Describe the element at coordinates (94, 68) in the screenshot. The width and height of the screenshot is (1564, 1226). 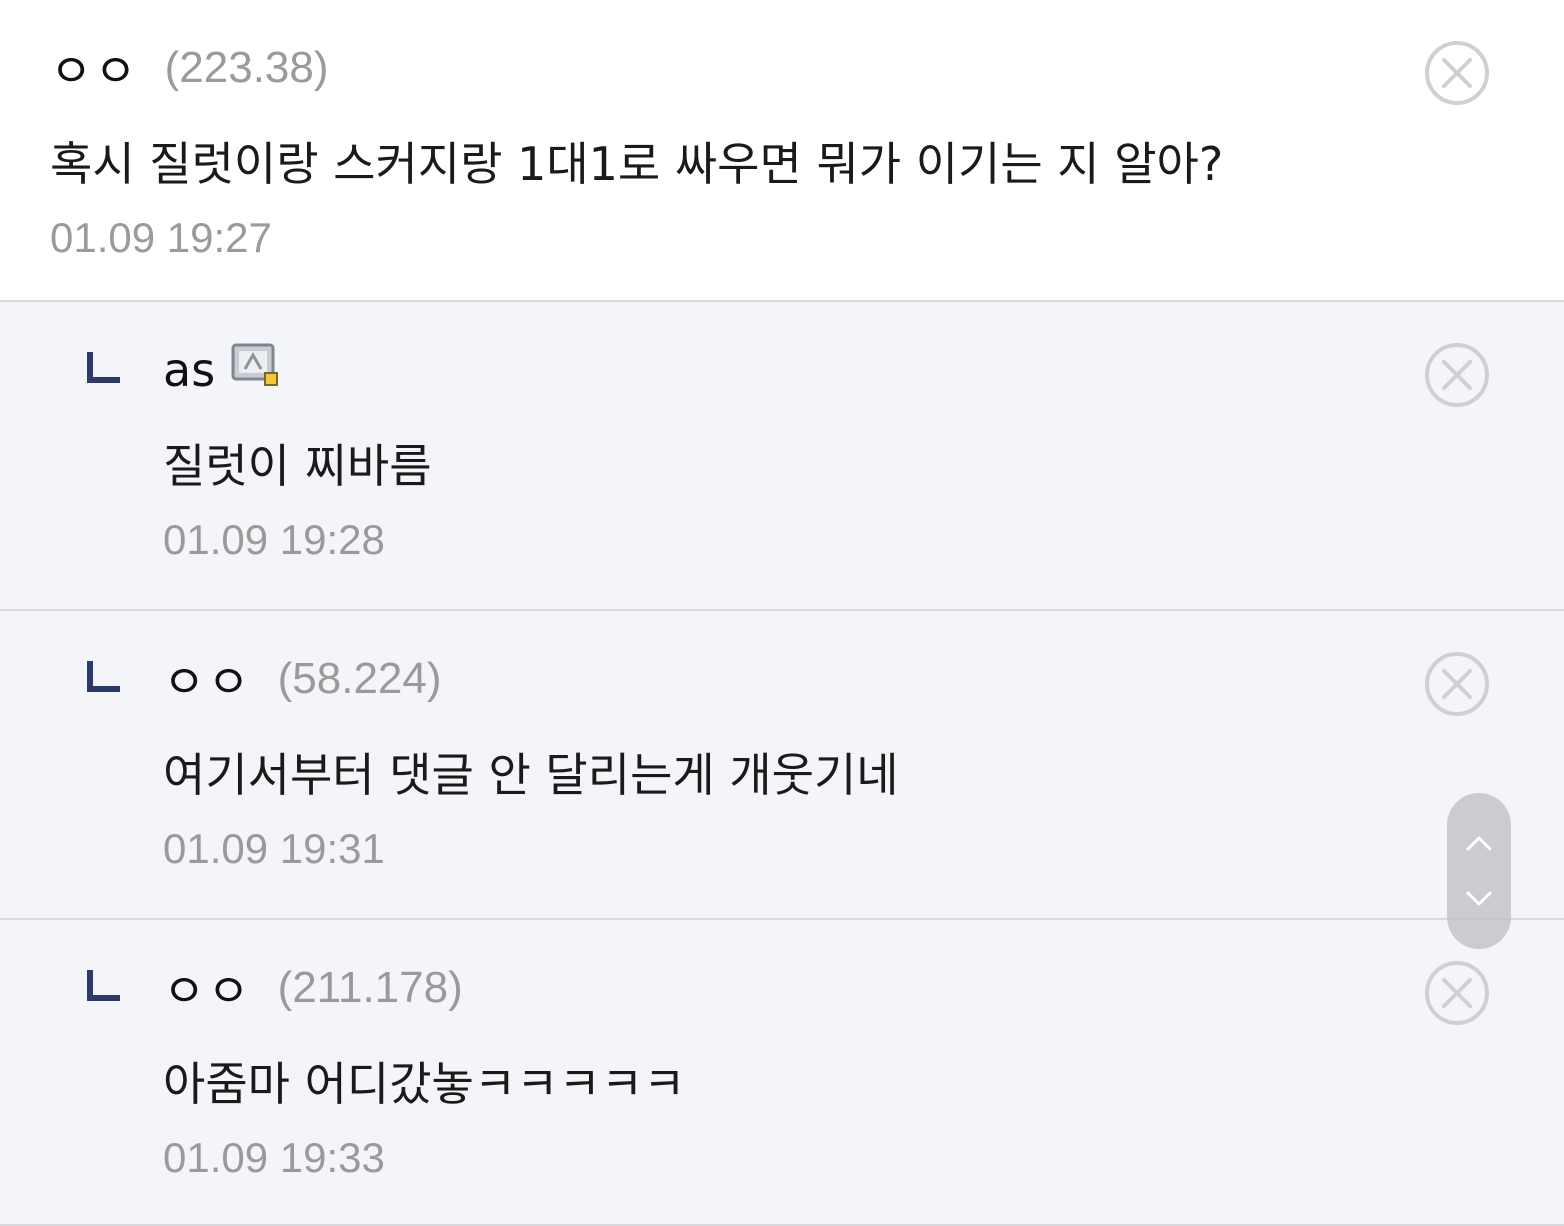
I see `comment-nickname: ㅇㅇ` at that location.